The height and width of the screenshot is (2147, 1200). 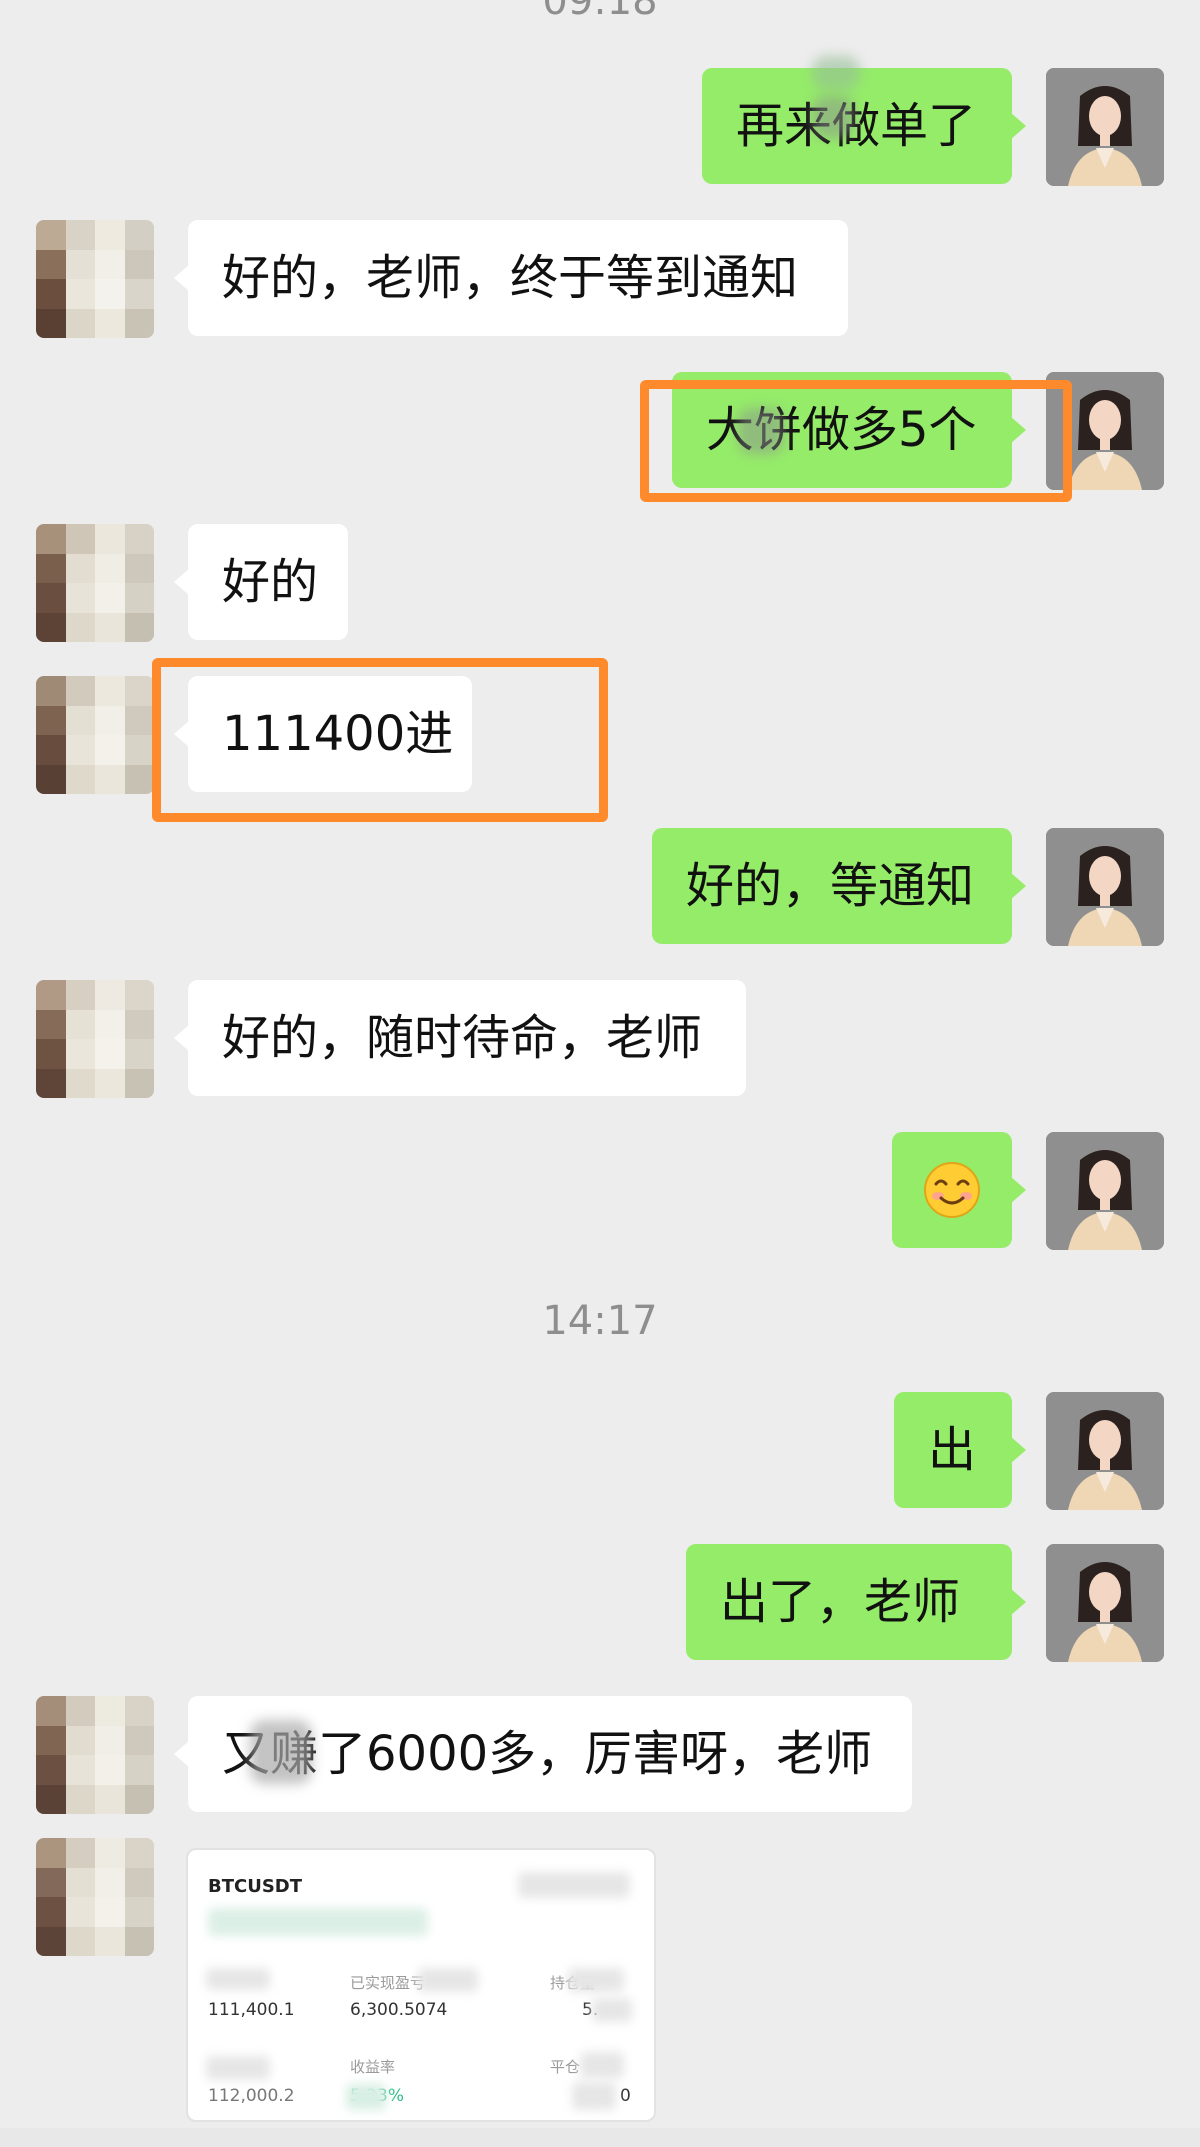 I want to click on message-bubble-self: 出, so click(x=960, y=1450).